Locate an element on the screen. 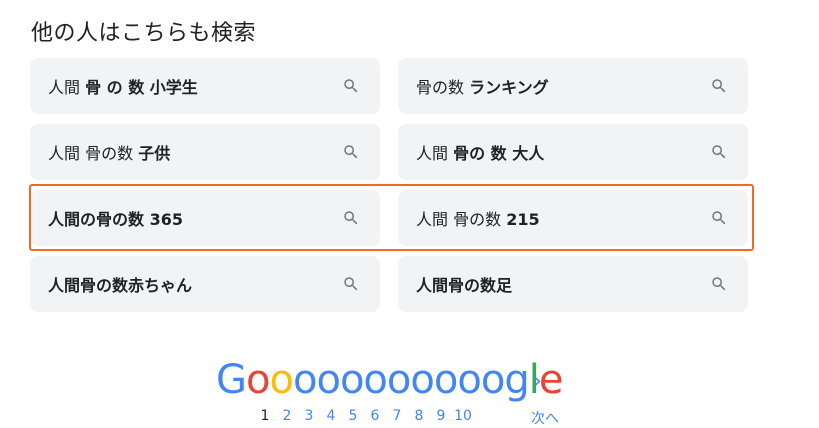 The width and height of the screenshot is (819, 428). related-search-chip: 人間 骨の 数 大人 is located at coordinates (573, 152).